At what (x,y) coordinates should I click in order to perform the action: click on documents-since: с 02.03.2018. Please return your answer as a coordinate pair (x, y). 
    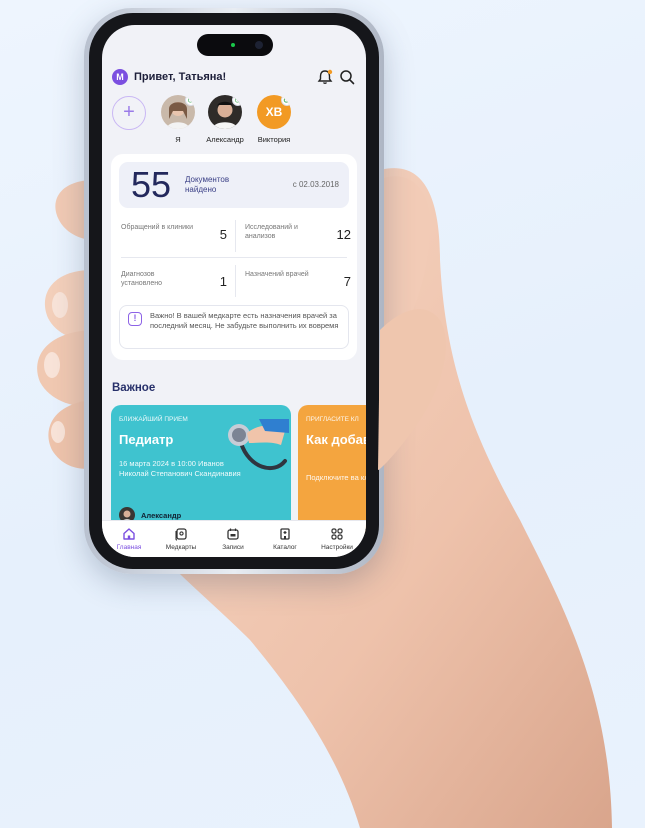
    Looking at the image, I should click on (315, 184).